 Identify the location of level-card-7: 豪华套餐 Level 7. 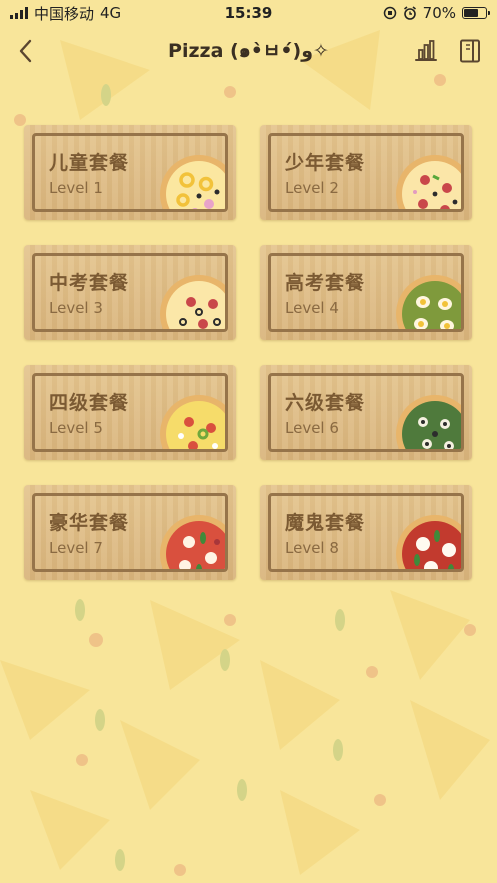
(130, 532).